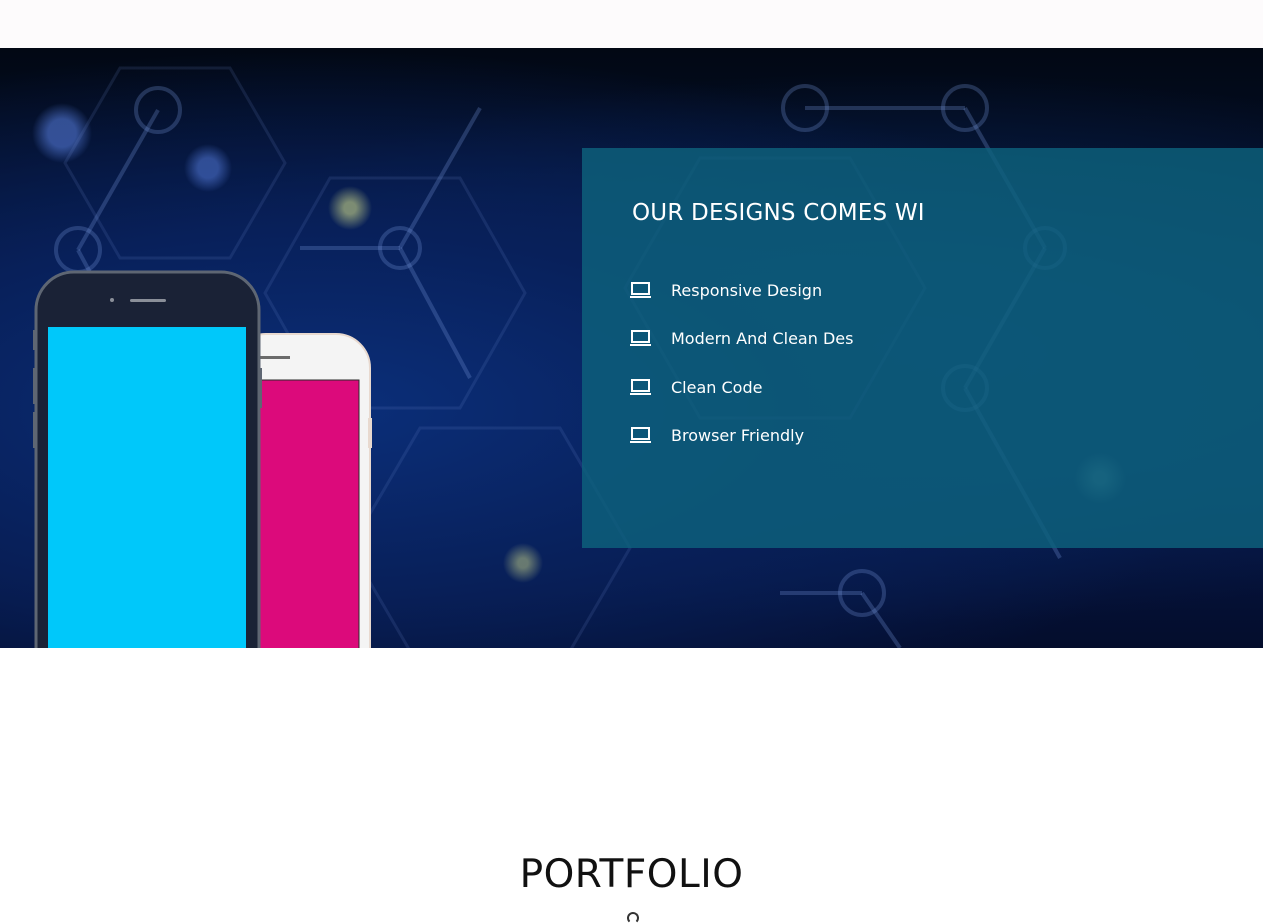 This screenshot has width=1263, height=924. What do you see at coordinates (717, 387) in the screenshot?
I see `feature-label: Clean Code` at bounding box center [717, 387].